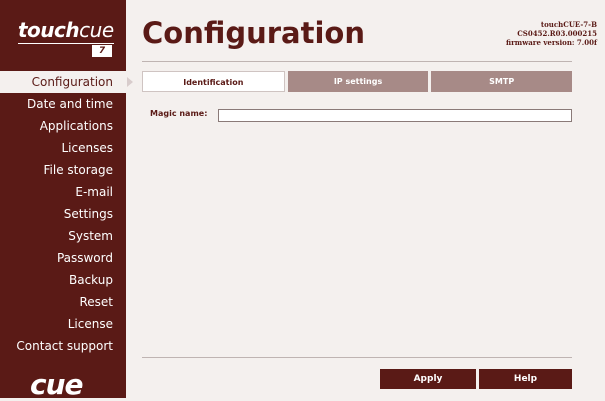  What do you see at coordinates (63, 148) in the screenshot?
I see `sidebar-item-licenses: Licenses` at bounding box center [63, 148].